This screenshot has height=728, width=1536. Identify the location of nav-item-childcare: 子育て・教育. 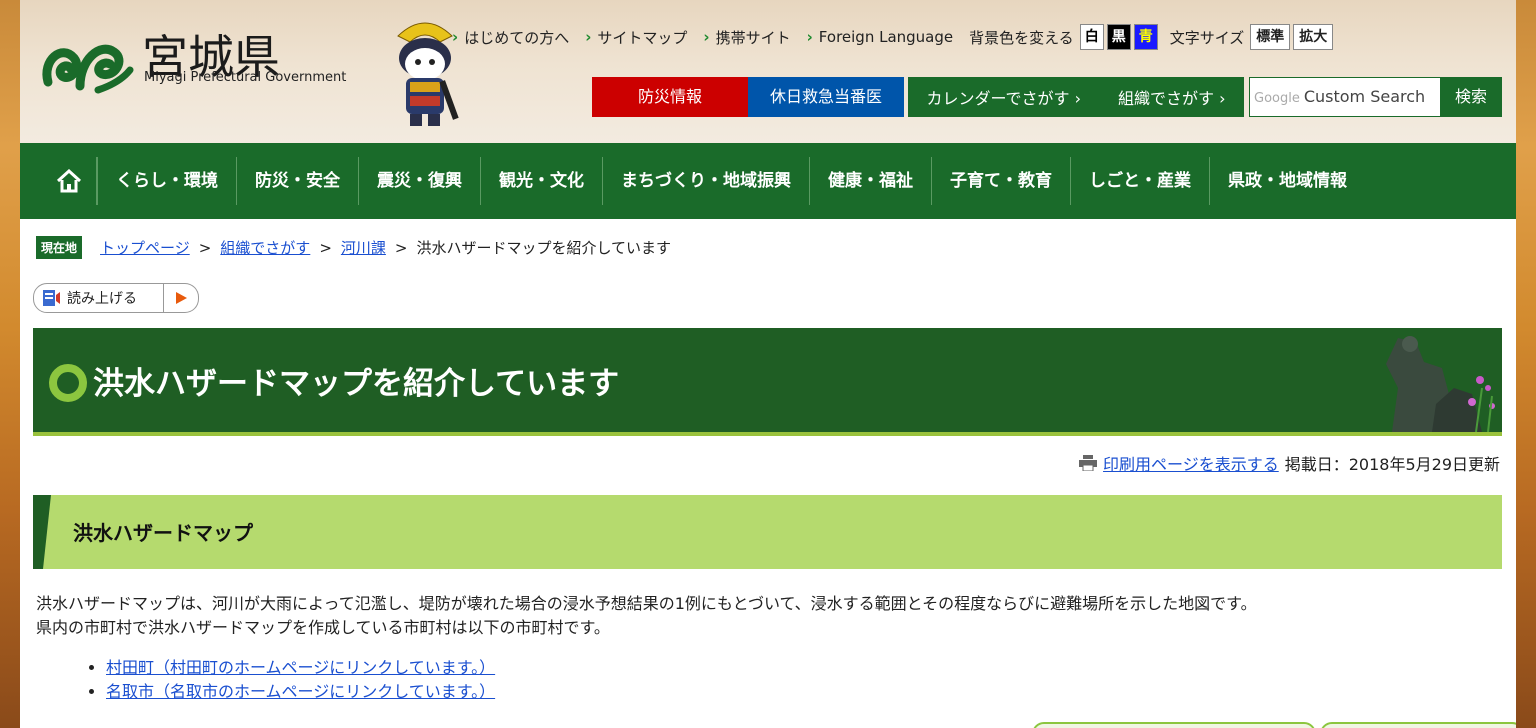
(1000, 181).